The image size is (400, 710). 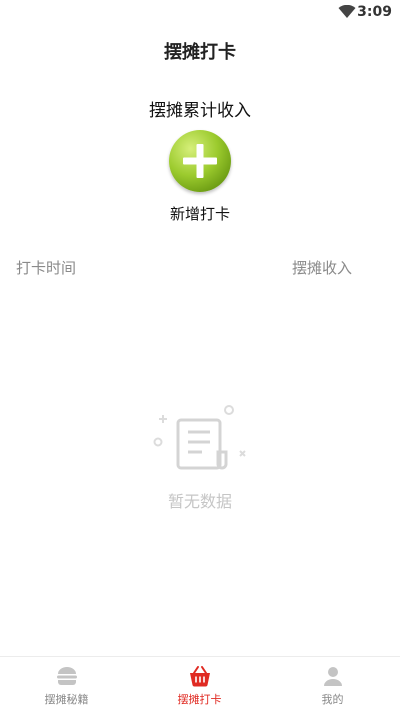 What do you see at coordinates (66, 699) in the screenshot?
I see `nav-label-secrets: 摆摊秘籍` at bounding box center [66, 699].